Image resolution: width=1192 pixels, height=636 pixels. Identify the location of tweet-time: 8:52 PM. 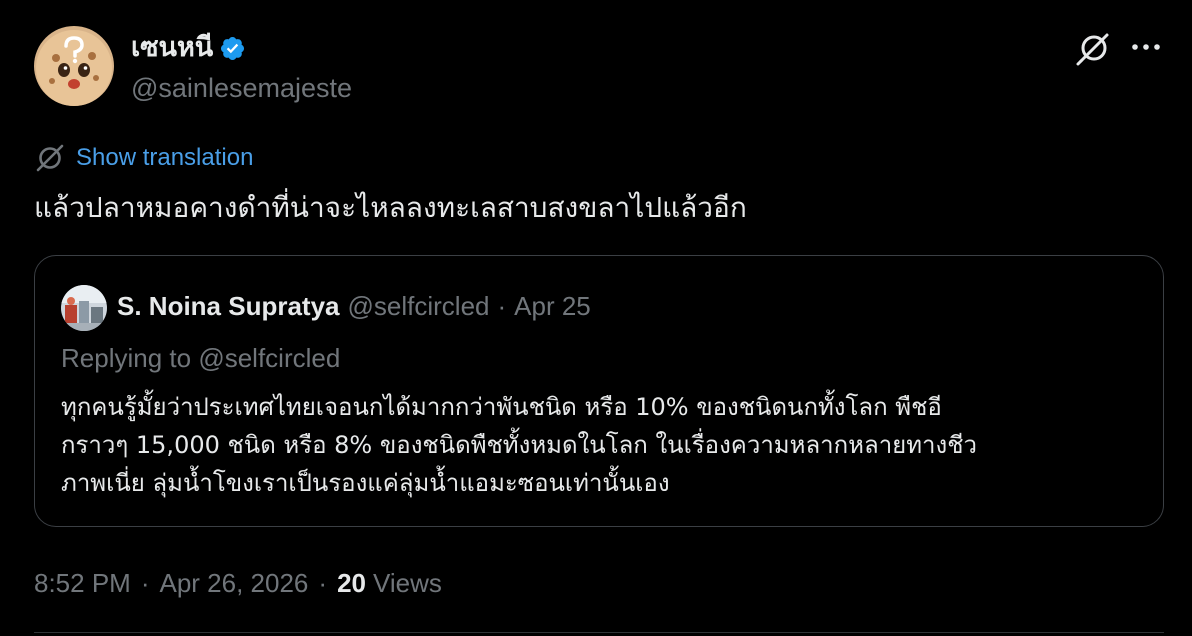
(82, 583).